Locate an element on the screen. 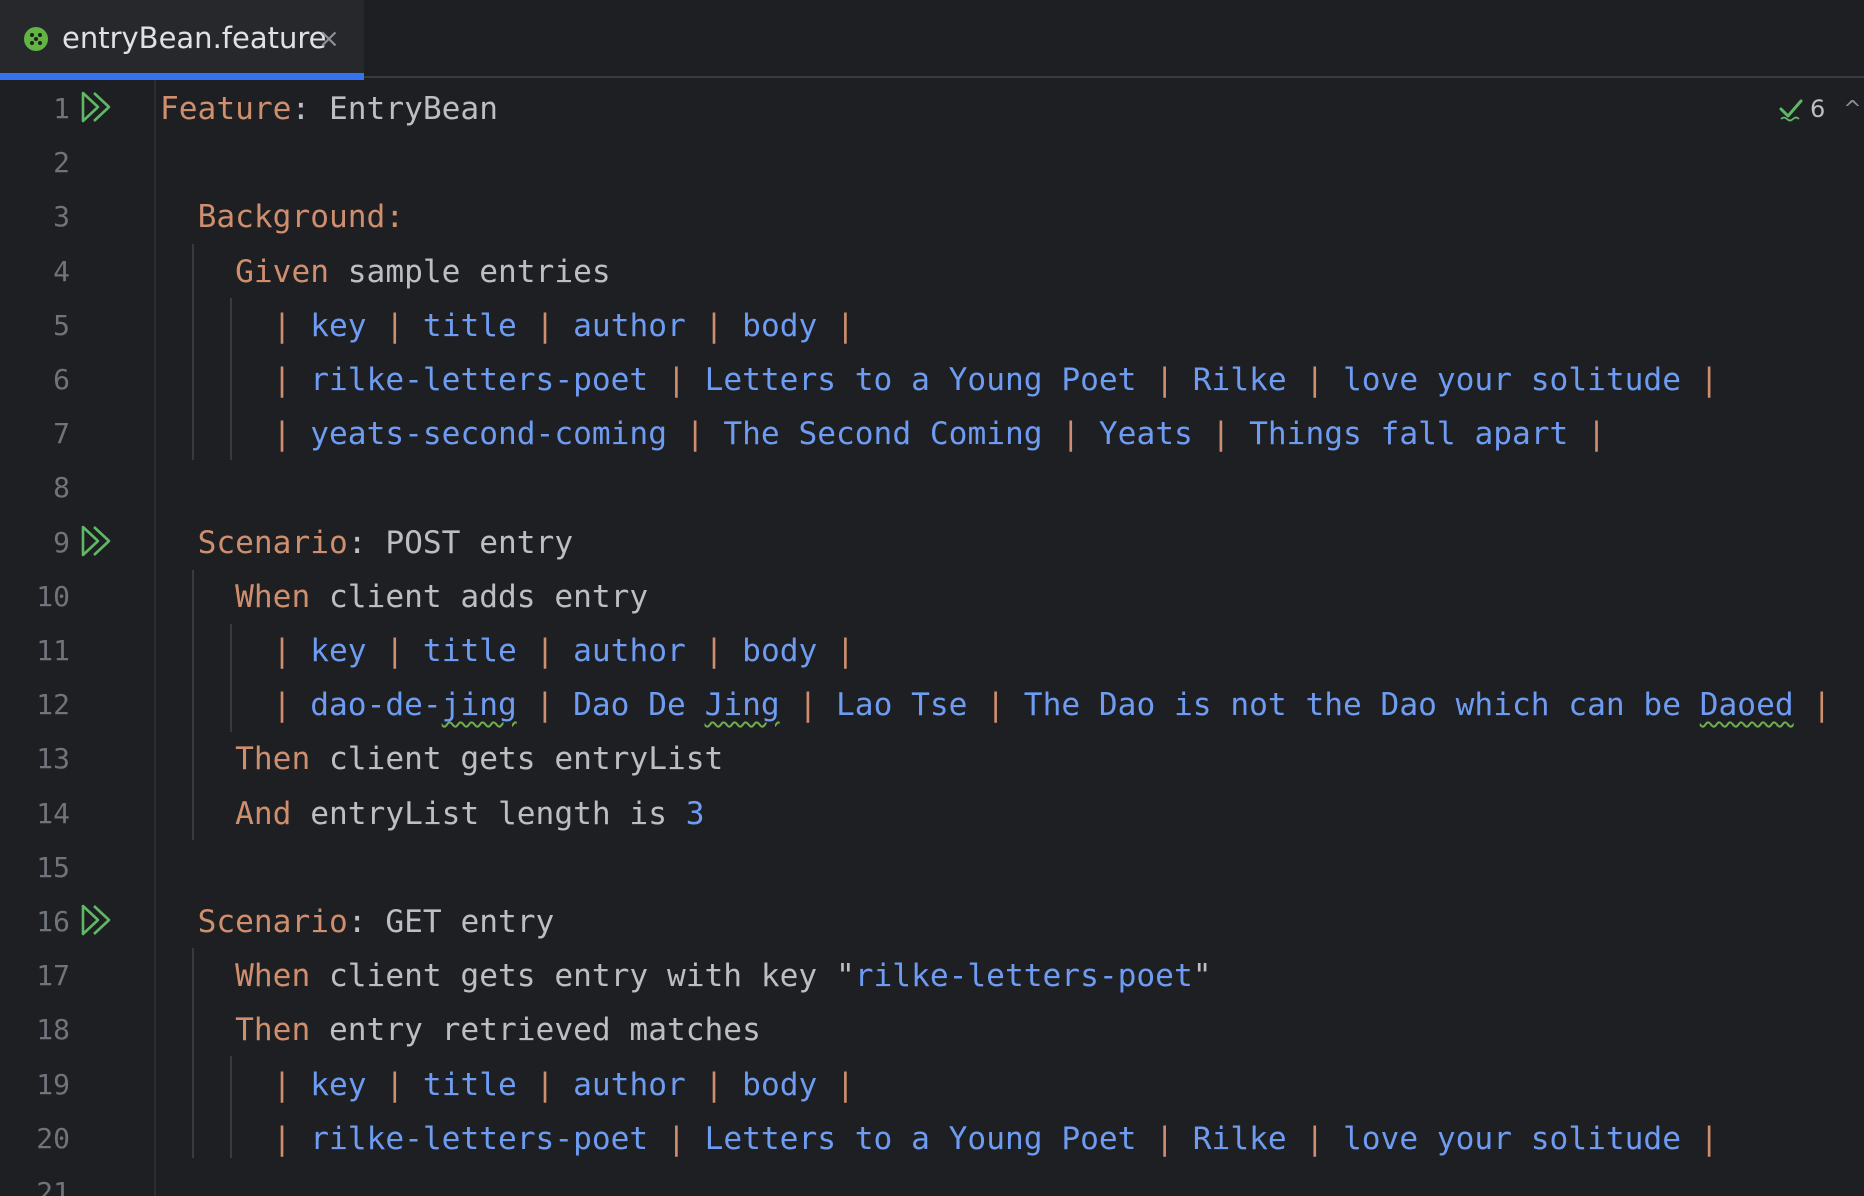  line-number: 9 is located at coordinates (61, 542).